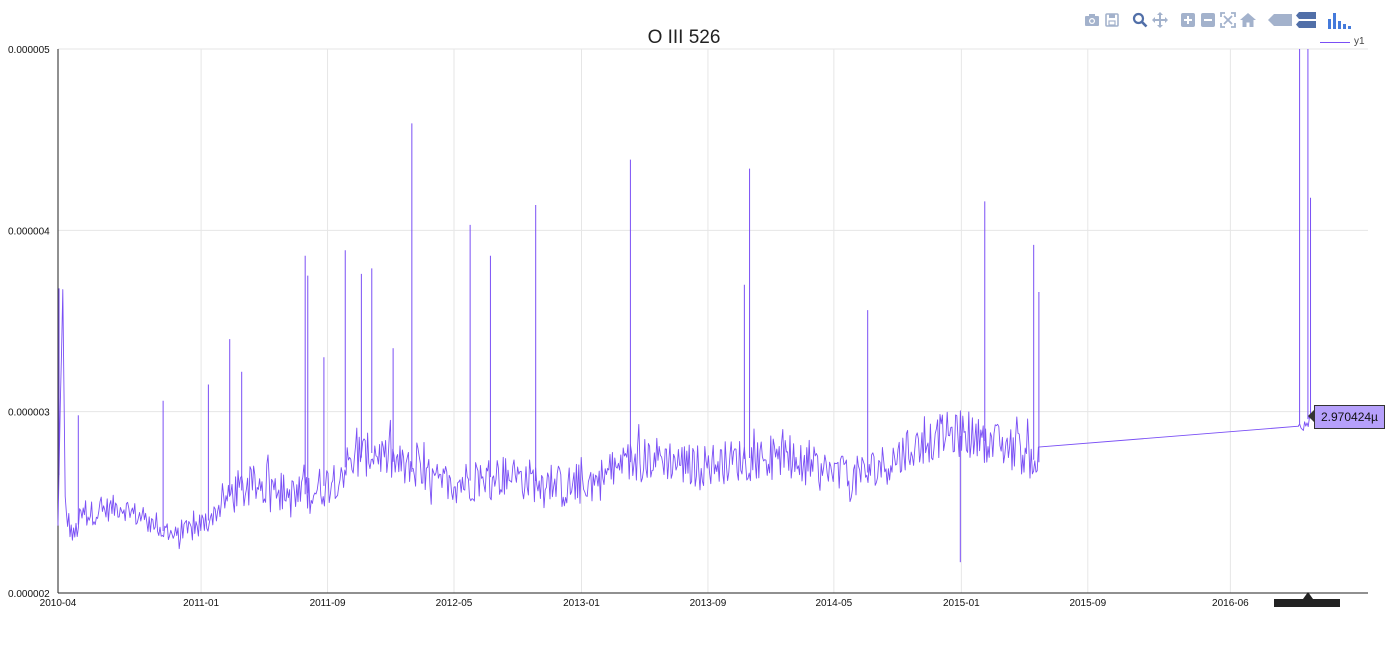  Describe the element at coordinates (1308, 595) in the screenshot. I see `x-hover-label-arrow` at that location.